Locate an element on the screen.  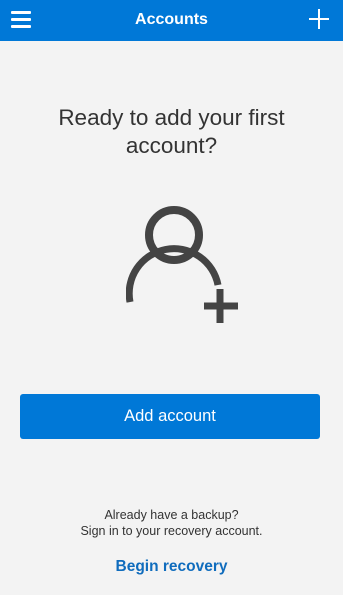
empty-state-heading: Ready to add your first account? is located at coordinates (171, 131).